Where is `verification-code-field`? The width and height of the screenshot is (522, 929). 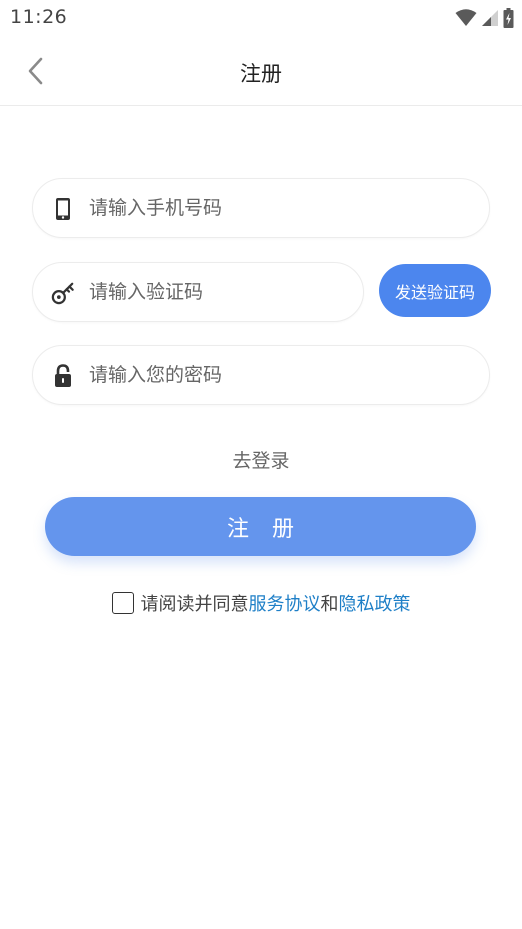 verification-code-field is located at coordinates (198, 292).